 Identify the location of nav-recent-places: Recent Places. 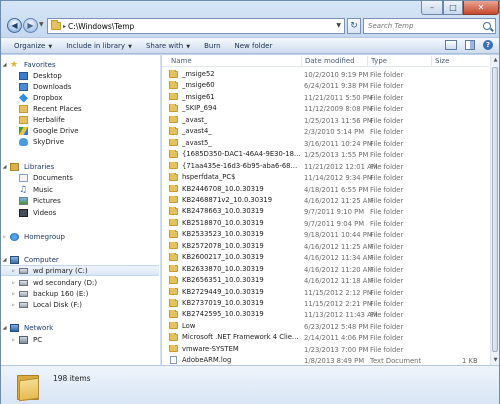
(80, 108).